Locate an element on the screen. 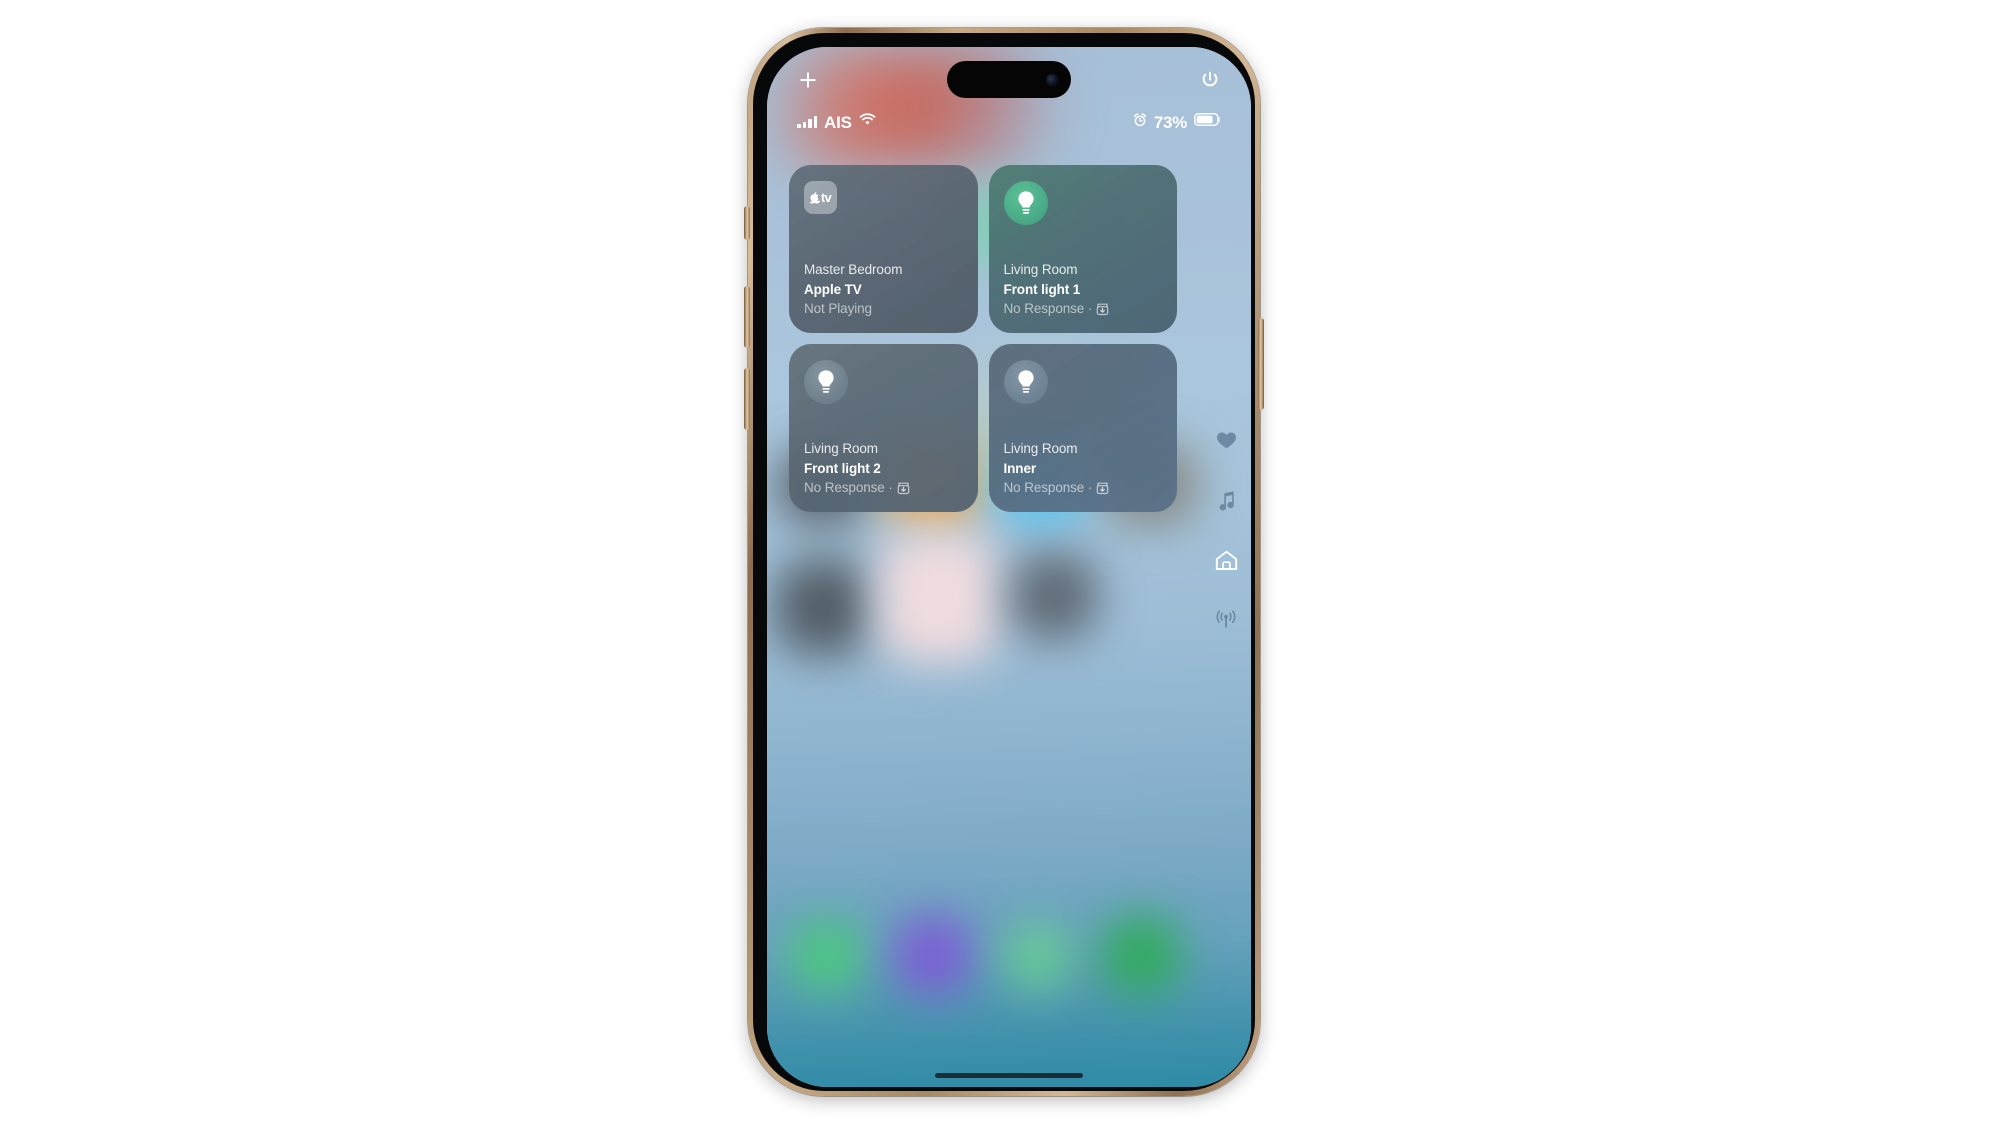  rail-item-favorites is located at coordinates (1226, 440).